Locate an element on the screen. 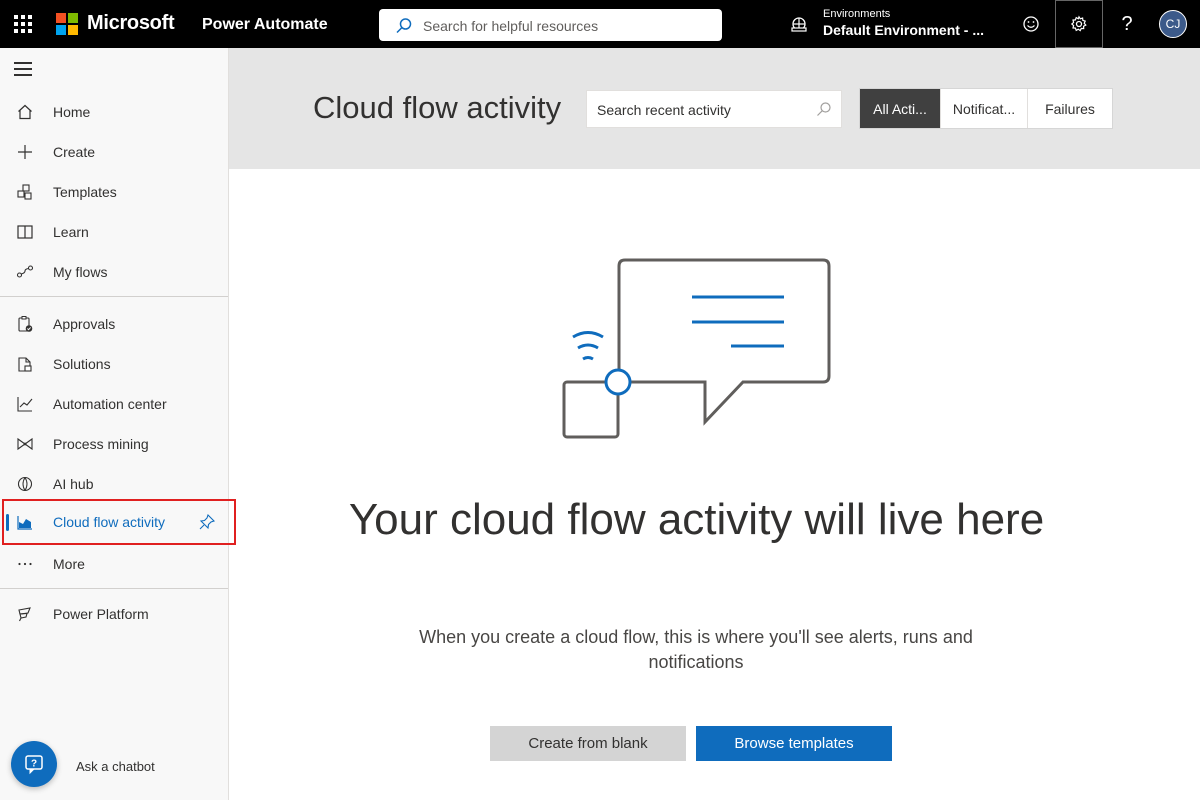 Image resolution: width=1200 pixels, height=800 pixels. highlight-box is located at coordinates (119, 522).